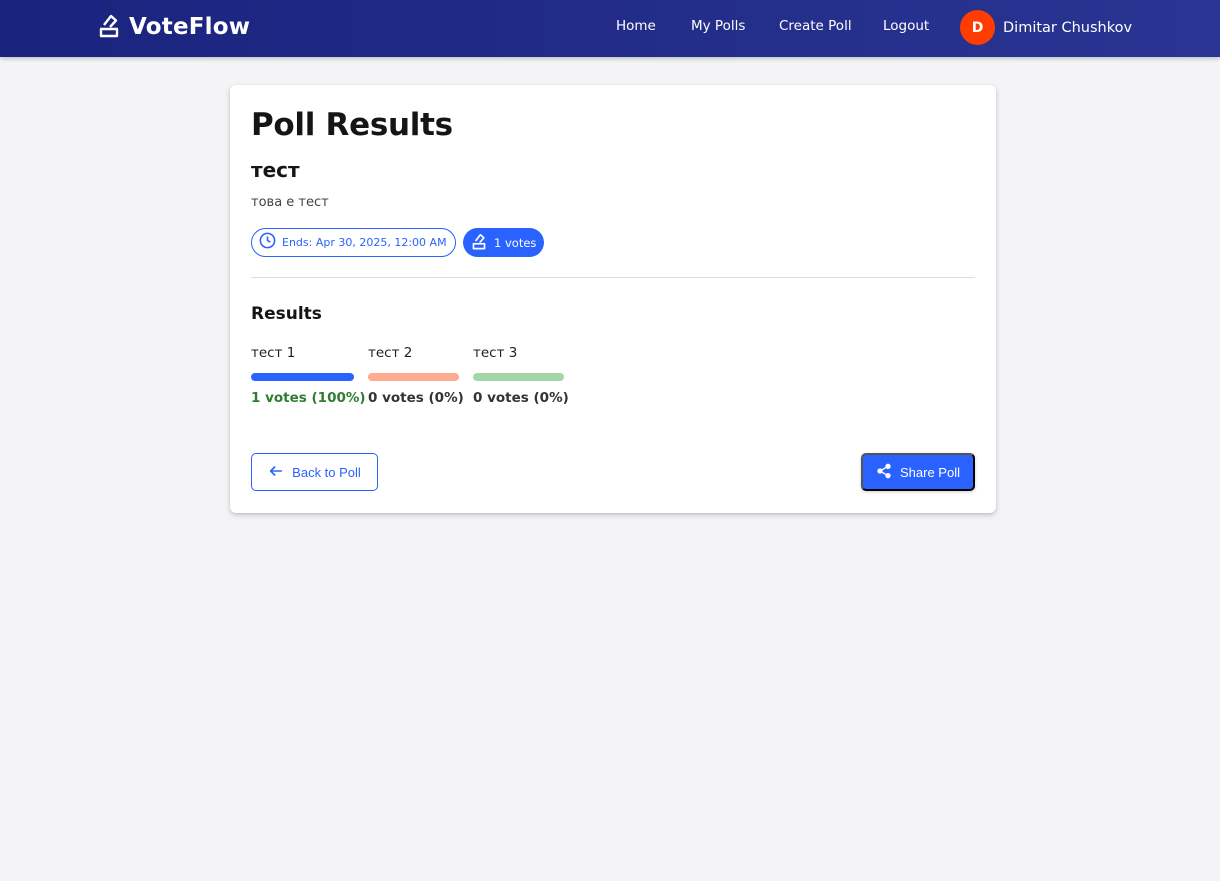 Image resolution: width=1220 pixels, height=881 pixels. I want to click on option-vote-count: 1 votes (100%), so click(308, 398).